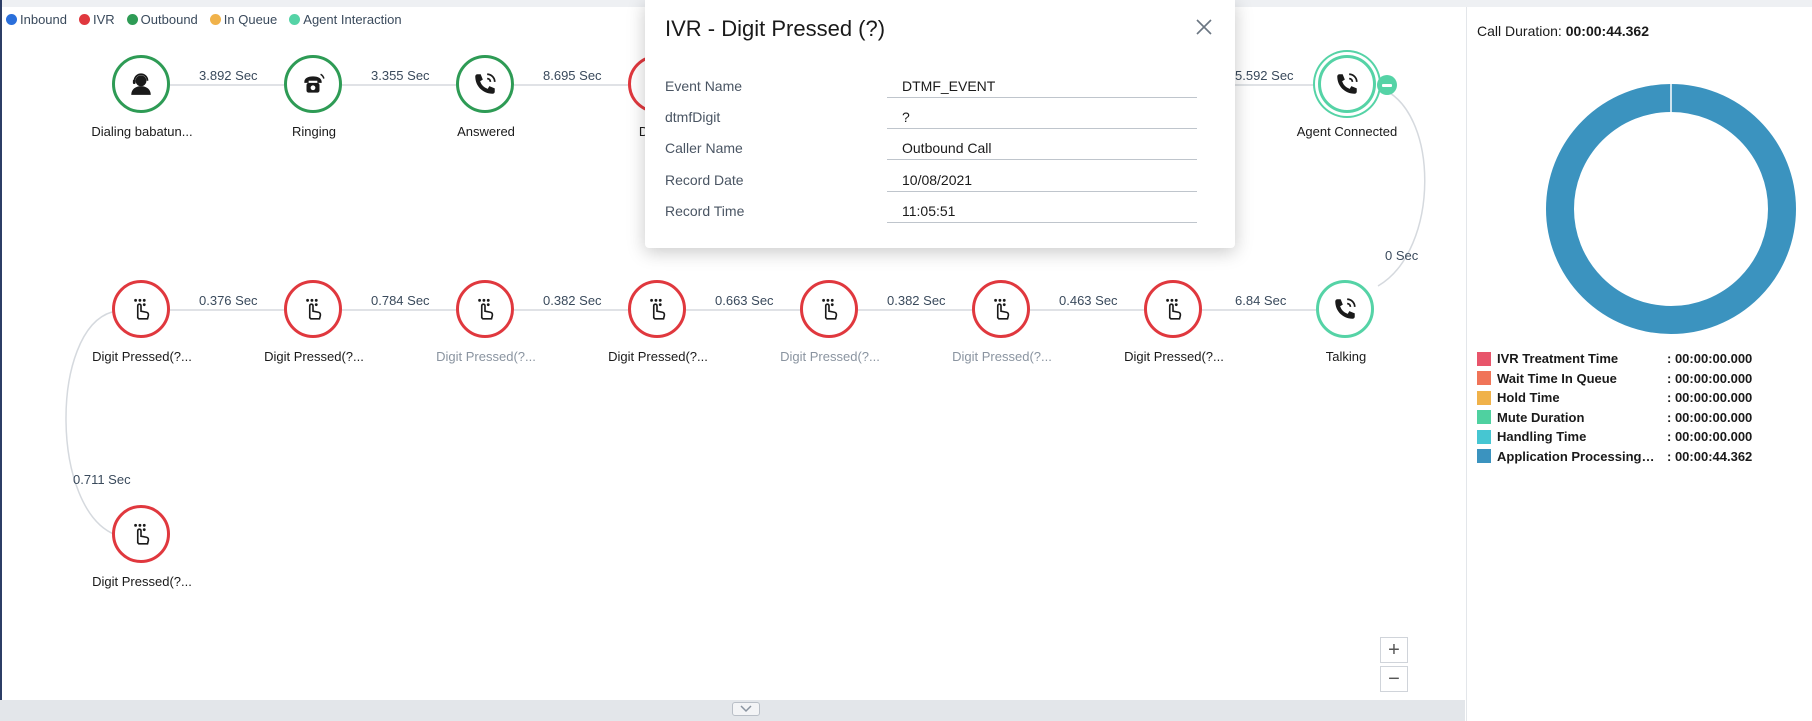 The height and width of the screenshot is (721, 1812). Describe the element at coordinates (314, 131) in the screenshot. I see `flow-node-label: Ringing` at that location.